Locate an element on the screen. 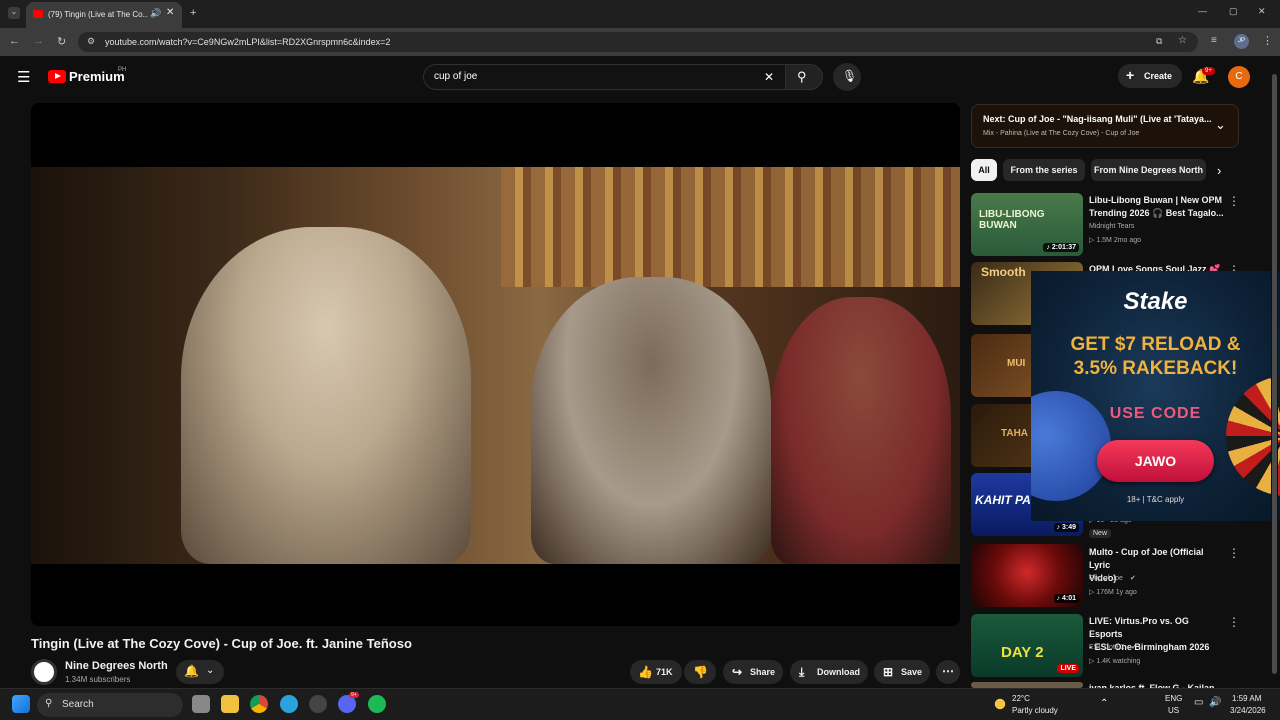  cast-icon: ⧉ is located at coordinates (1159, 41).